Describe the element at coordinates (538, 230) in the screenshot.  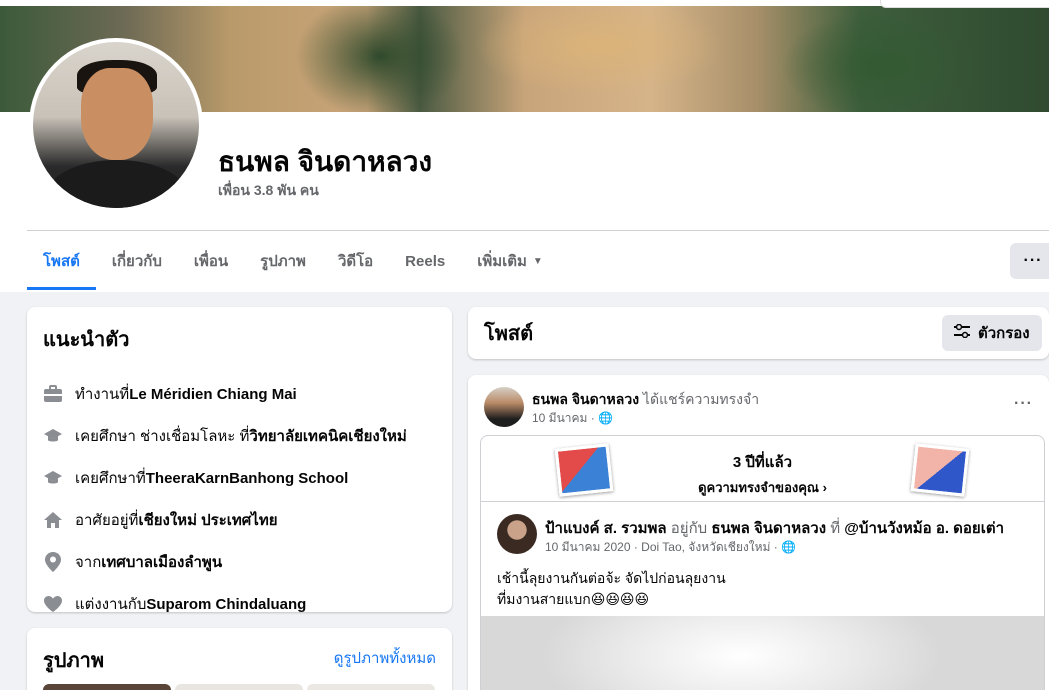
I see `header-divider` at that location.